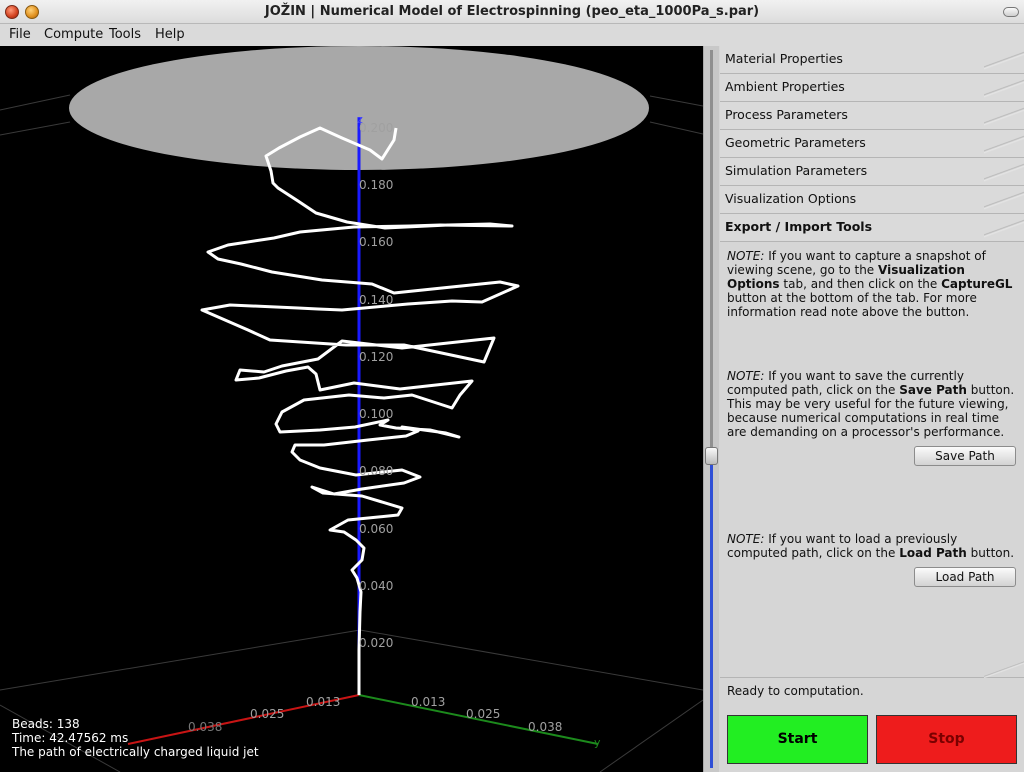 Image resolution: width=1024 pixels, height=772 pixels. What do you see at coordinates (483, 714) in the screenshot?
I see `y-tick-0.025: 0.025` at bounding box center [483, 714].